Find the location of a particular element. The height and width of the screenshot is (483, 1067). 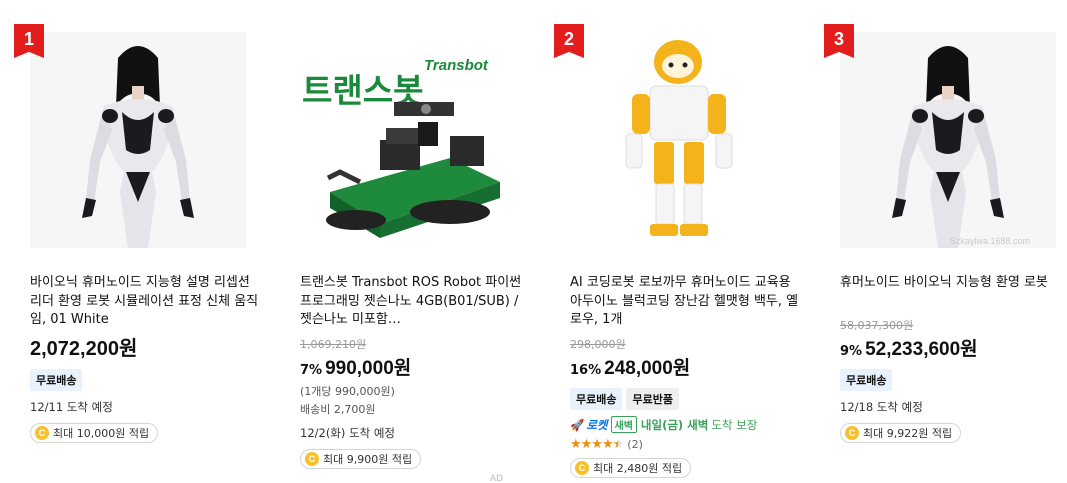

product-title: 휴머노이드 바이오닉 지능형 환영 로봇 is located at coordinates (953, 292).